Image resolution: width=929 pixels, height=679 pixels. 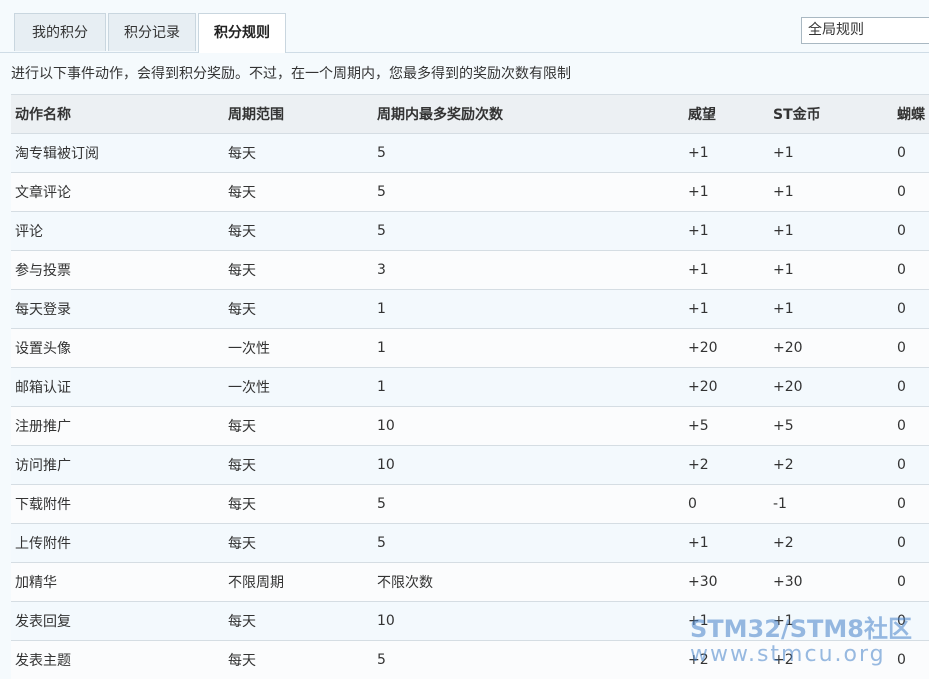 What do you see at coordinates (726, 426) in the screenshot?
I see `cell-prestige: +5` at bounding box center [726, 426].